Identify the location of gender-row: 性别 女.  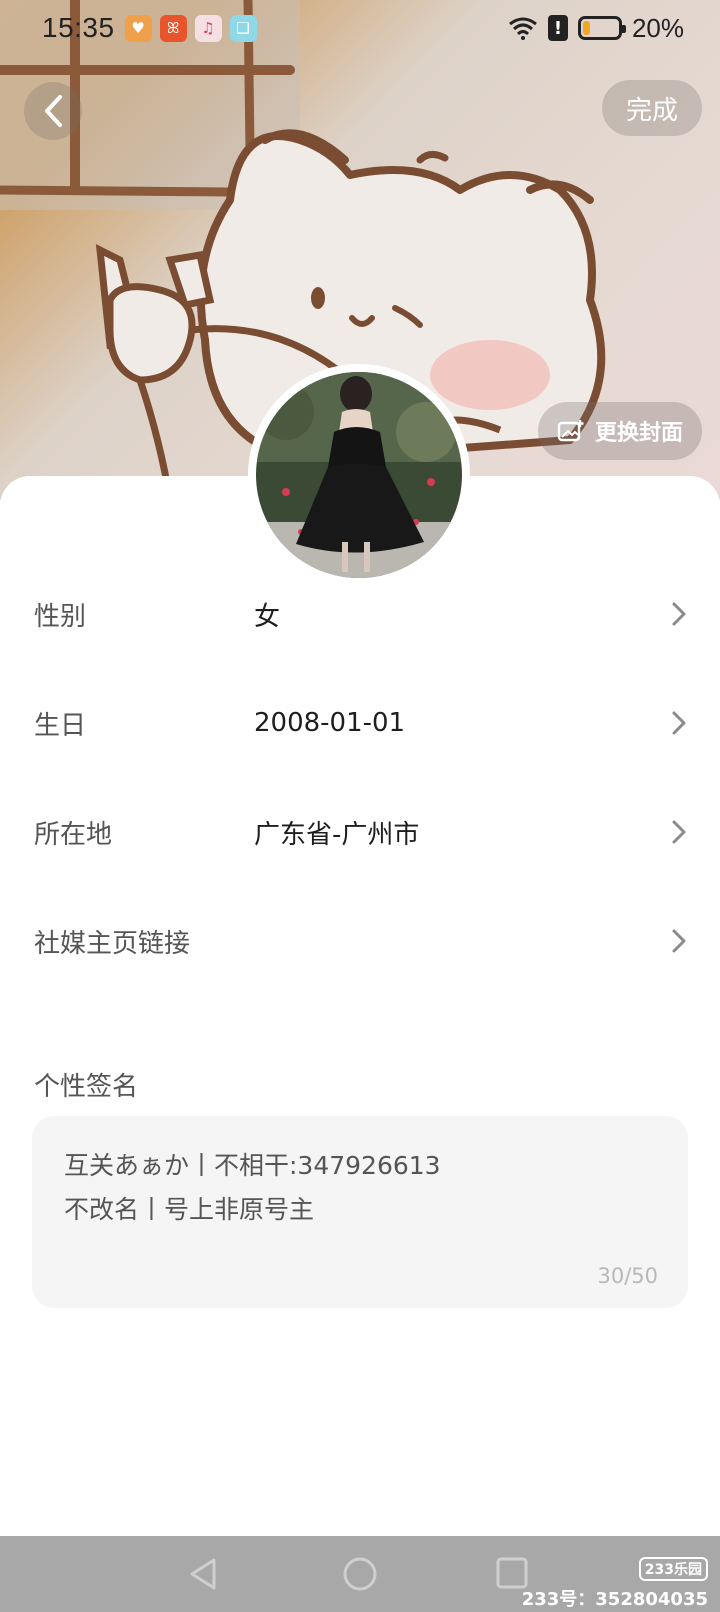
(360, 614).